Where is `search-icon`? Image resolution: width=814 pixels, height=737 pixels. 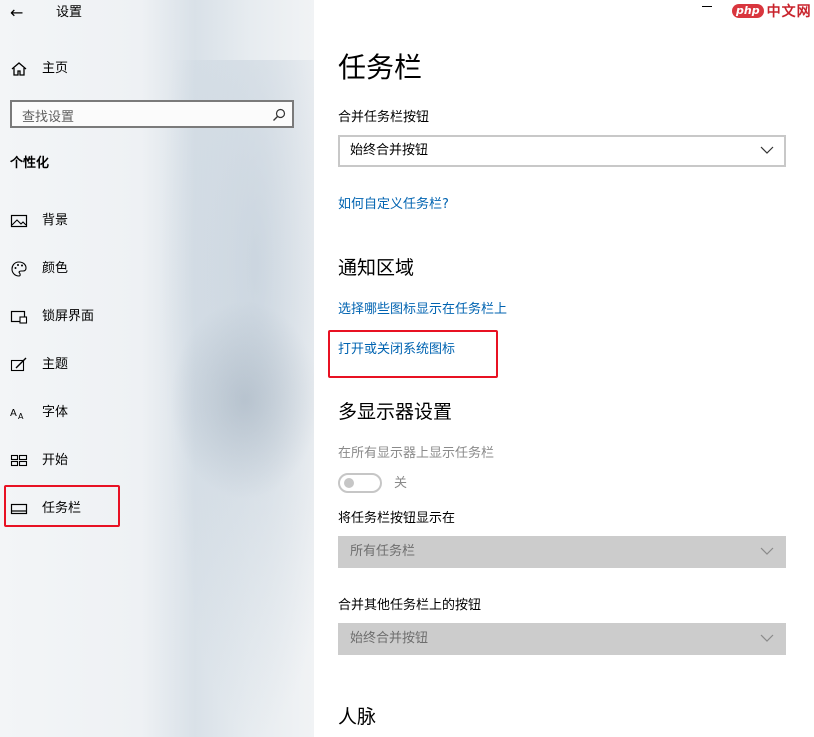
search-icon is located at coordinates (279, 114).